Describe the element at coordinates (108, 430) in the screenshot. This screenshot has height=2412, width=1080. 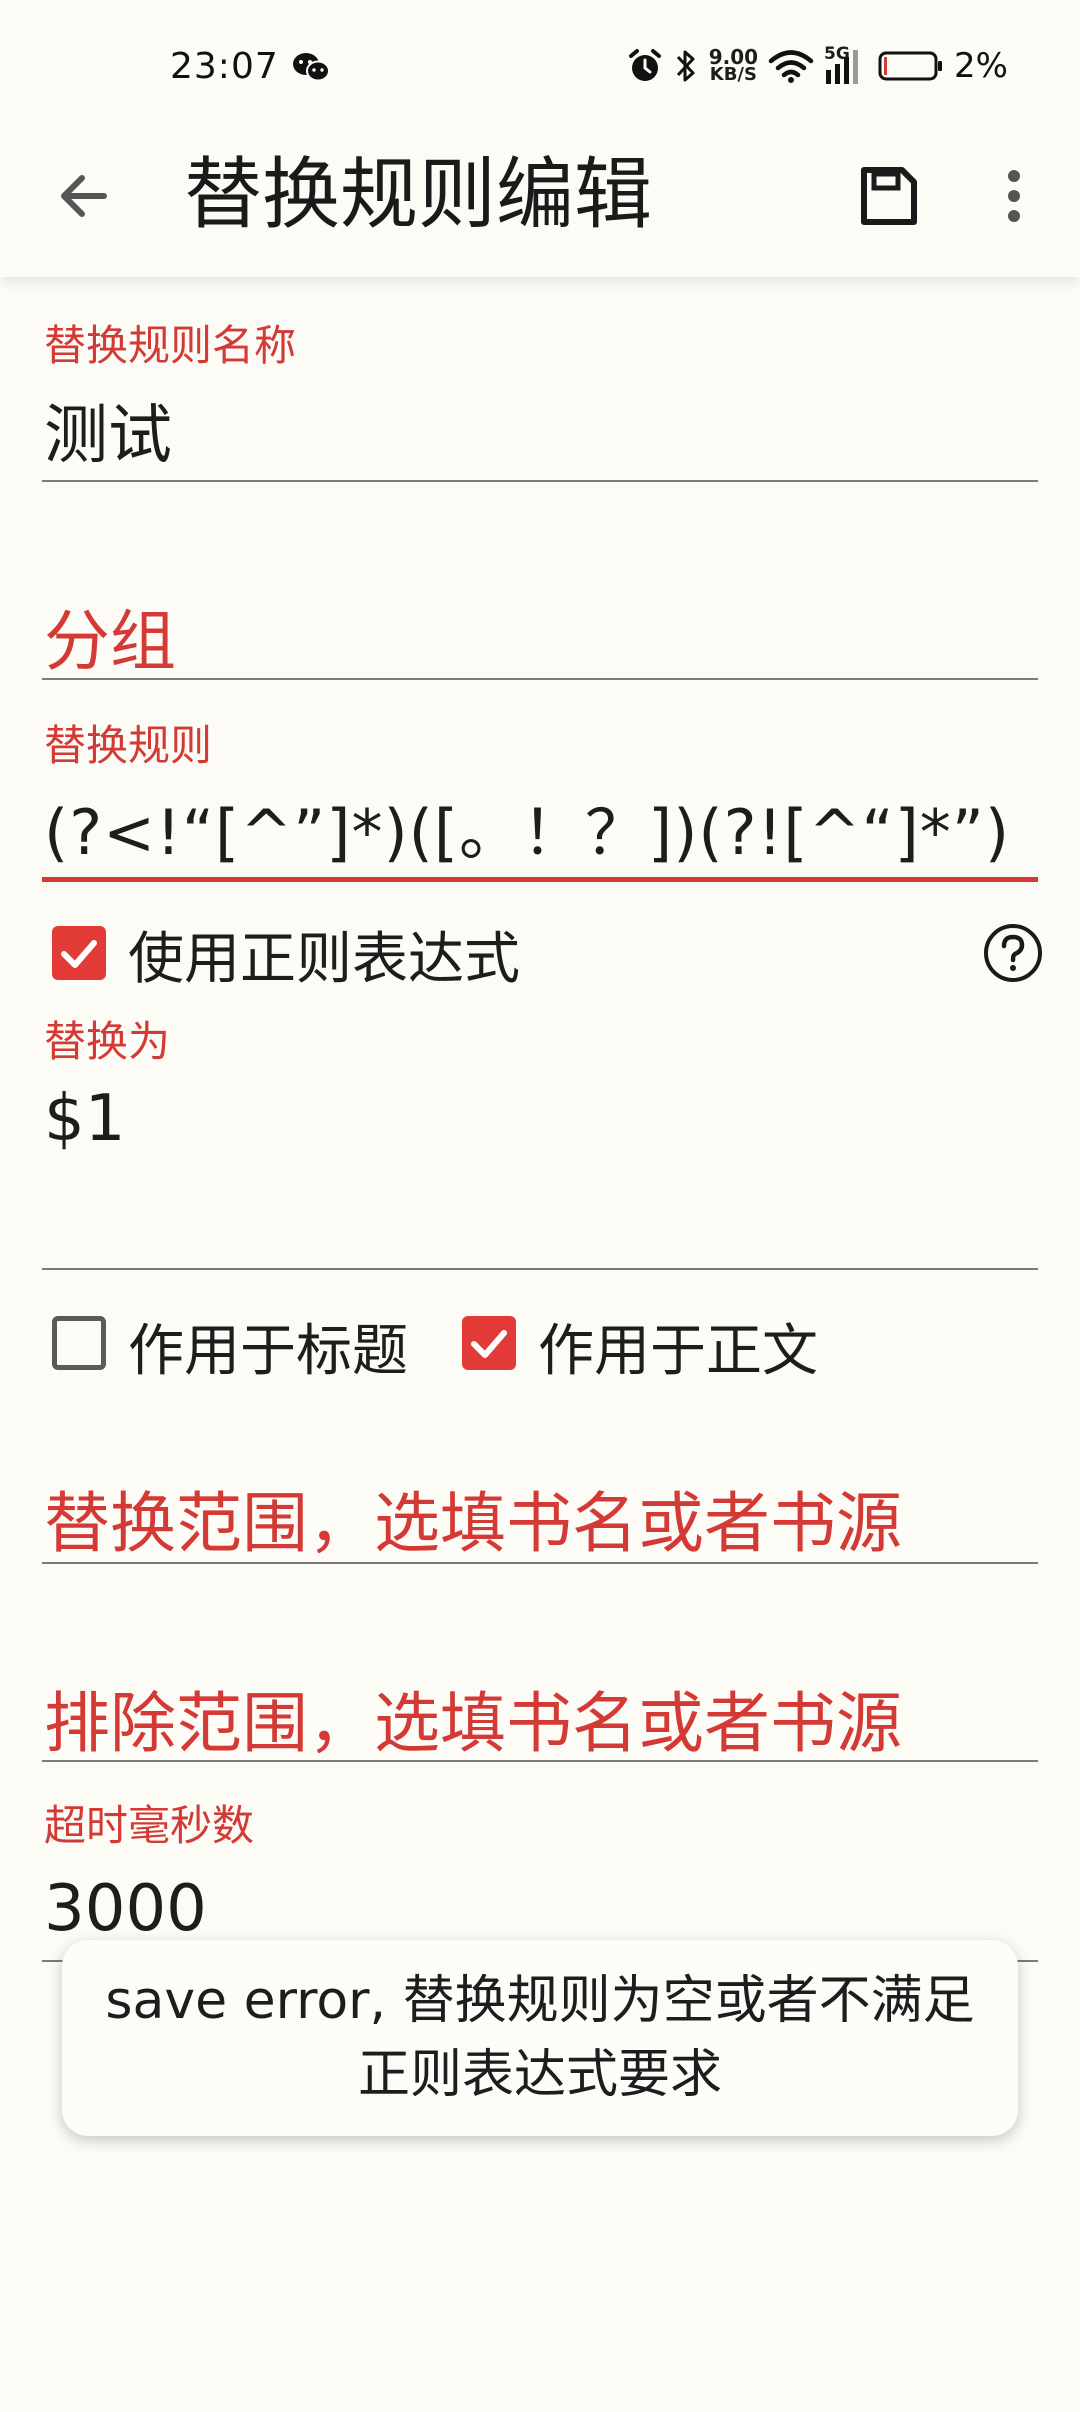
I see `rule-name-input: 测试` at that location.